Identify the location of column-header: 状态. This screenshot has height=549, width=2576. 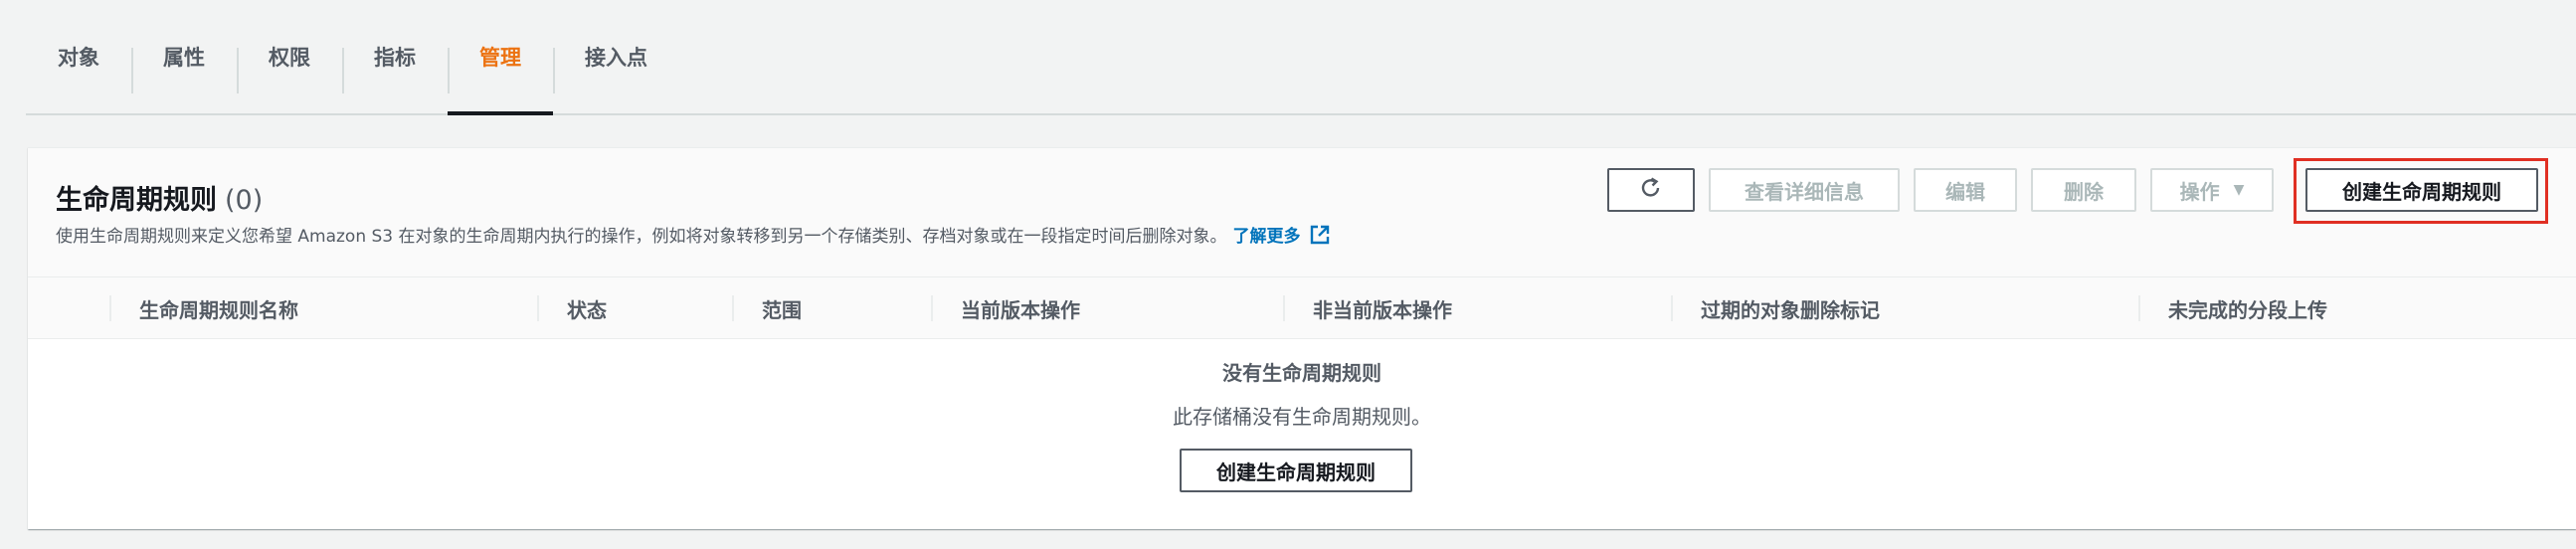
(572, 308).